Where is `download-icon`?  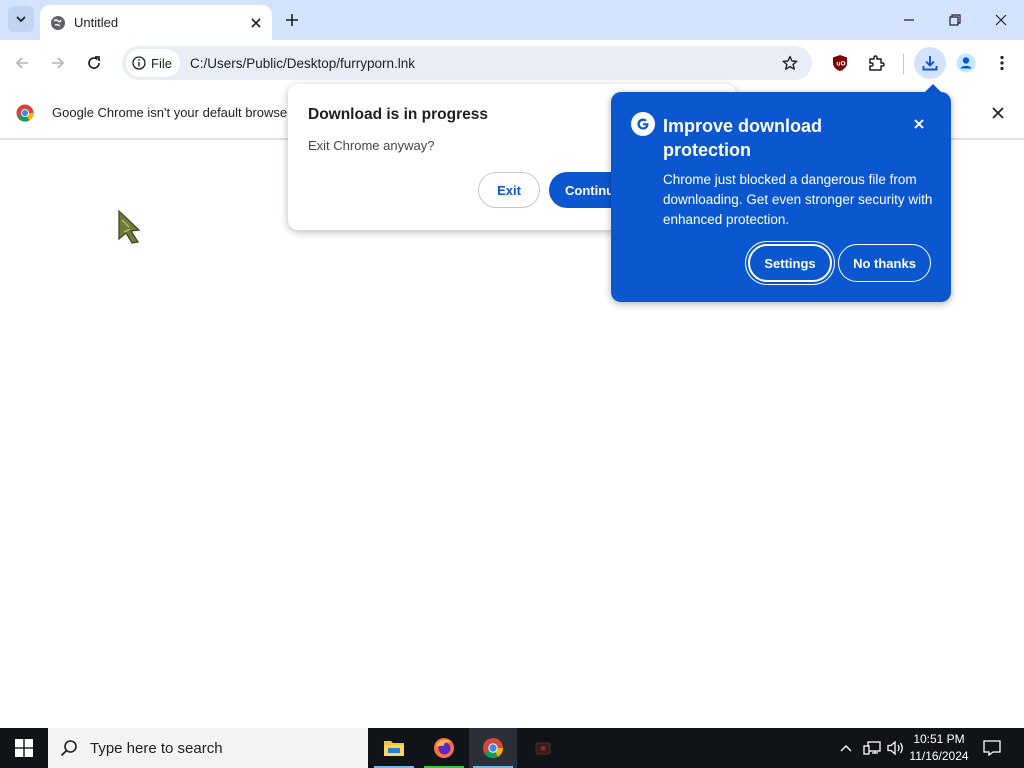 download-icon is located at coordinates (930, 63).